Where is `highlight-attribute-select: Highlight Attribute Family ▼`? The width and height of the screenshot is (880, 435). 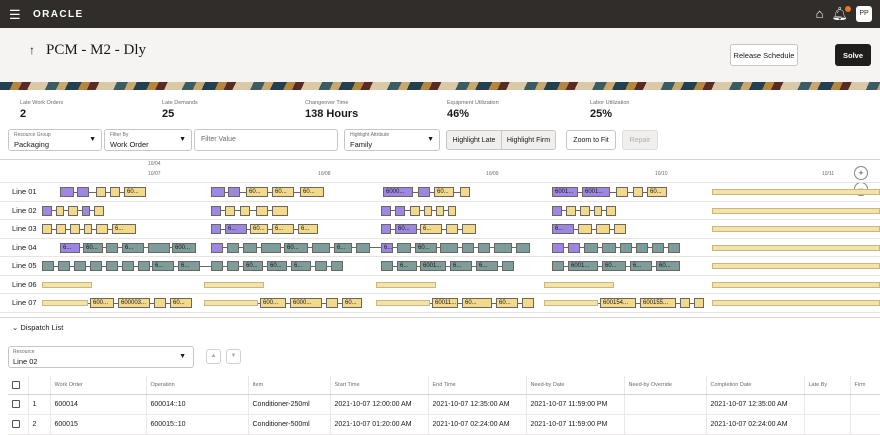 highlight-attribute-select: Highlight Attribute Family ▼ is located at coordinates (392, 140).